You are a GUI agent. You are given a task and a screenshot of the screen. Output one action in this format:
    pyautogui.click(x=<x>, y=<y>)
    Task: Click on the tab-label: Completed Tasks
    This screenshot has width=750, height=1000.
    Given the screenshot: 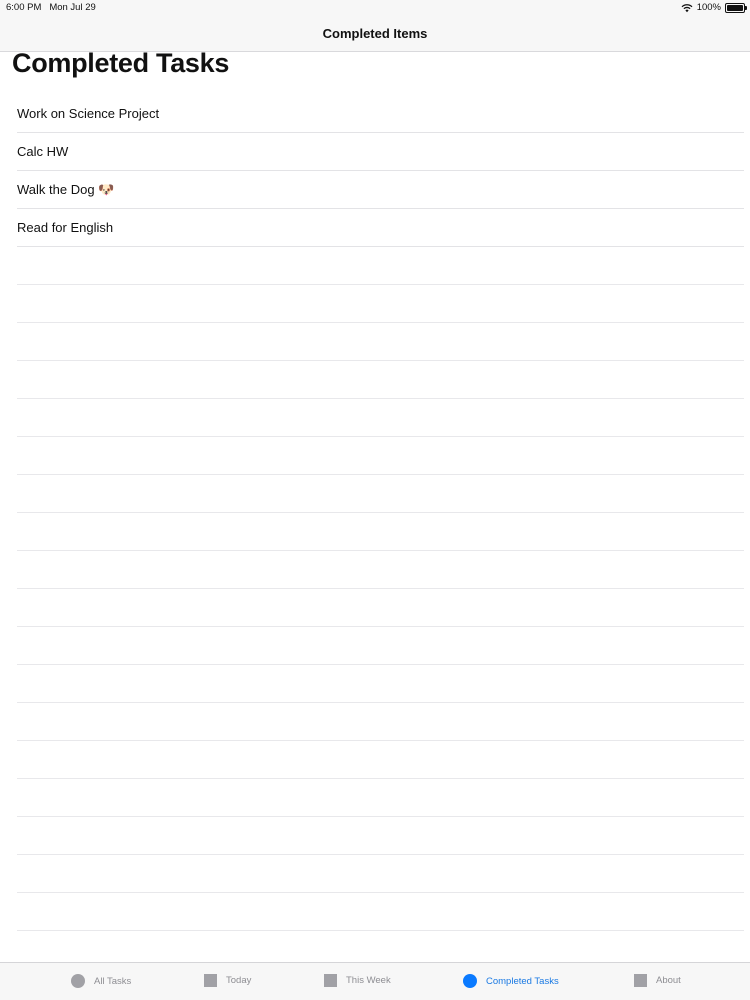 What is the action you would take?
    pyautogui.click(x=522, y=981)
    